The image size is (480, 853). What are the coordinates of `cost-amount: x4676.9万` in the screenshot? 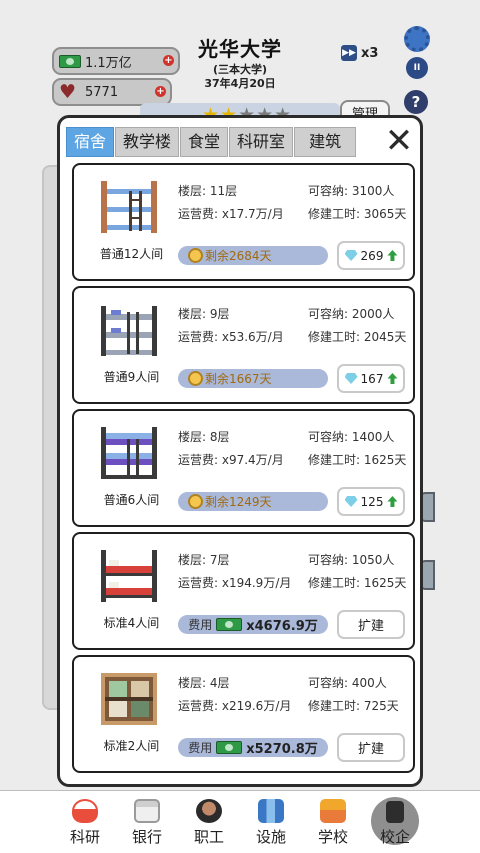 It's located at (282, 626).